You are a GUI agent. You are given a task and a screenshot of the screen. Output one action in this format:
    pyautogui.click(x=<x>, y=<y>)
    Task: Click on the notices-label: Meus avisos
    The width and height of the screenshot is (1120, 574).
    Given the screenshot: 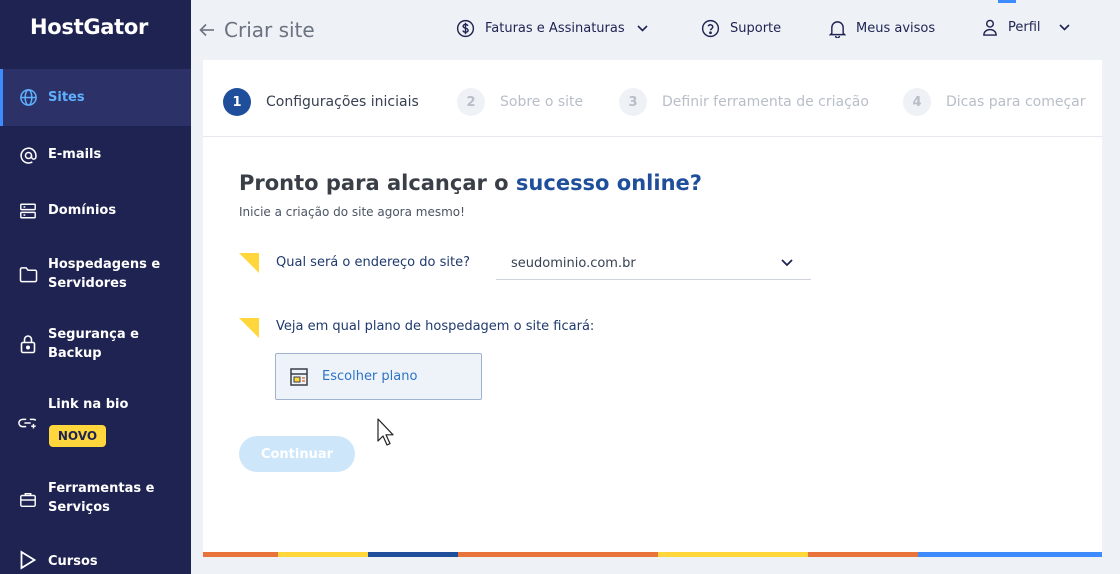 What is the action you would take?
    pyautogui.click(x=896, y=28)
    